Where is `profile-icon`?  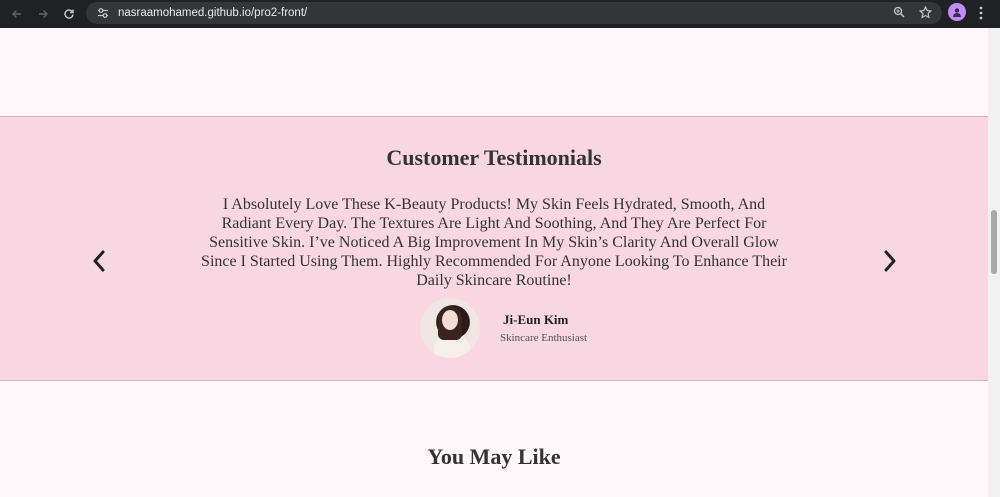
profile-icon is located at coordinates (957, 12).